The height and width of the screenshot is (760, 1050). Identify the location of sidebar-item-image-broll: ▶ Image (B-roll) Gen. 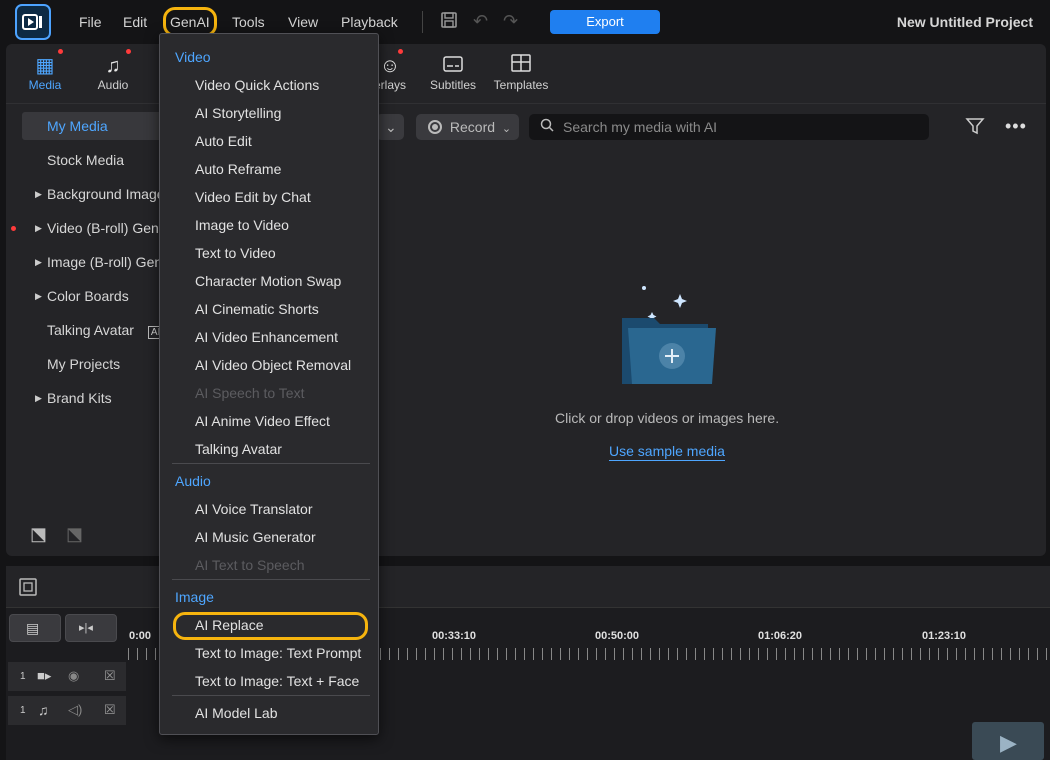
(97, 262).